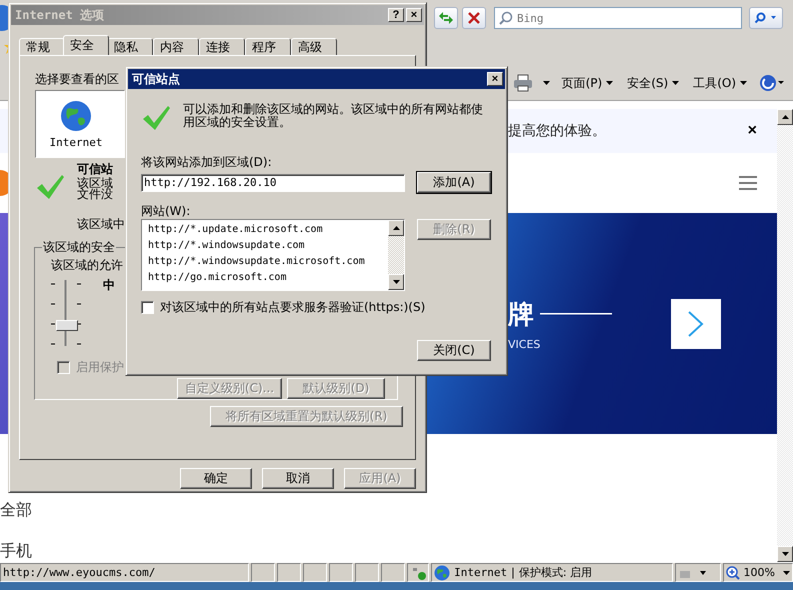  What do you see at coordinates (95, 183) in the screenshot?
I see `zone-description: 该区域` at bounding box center [95, 183].